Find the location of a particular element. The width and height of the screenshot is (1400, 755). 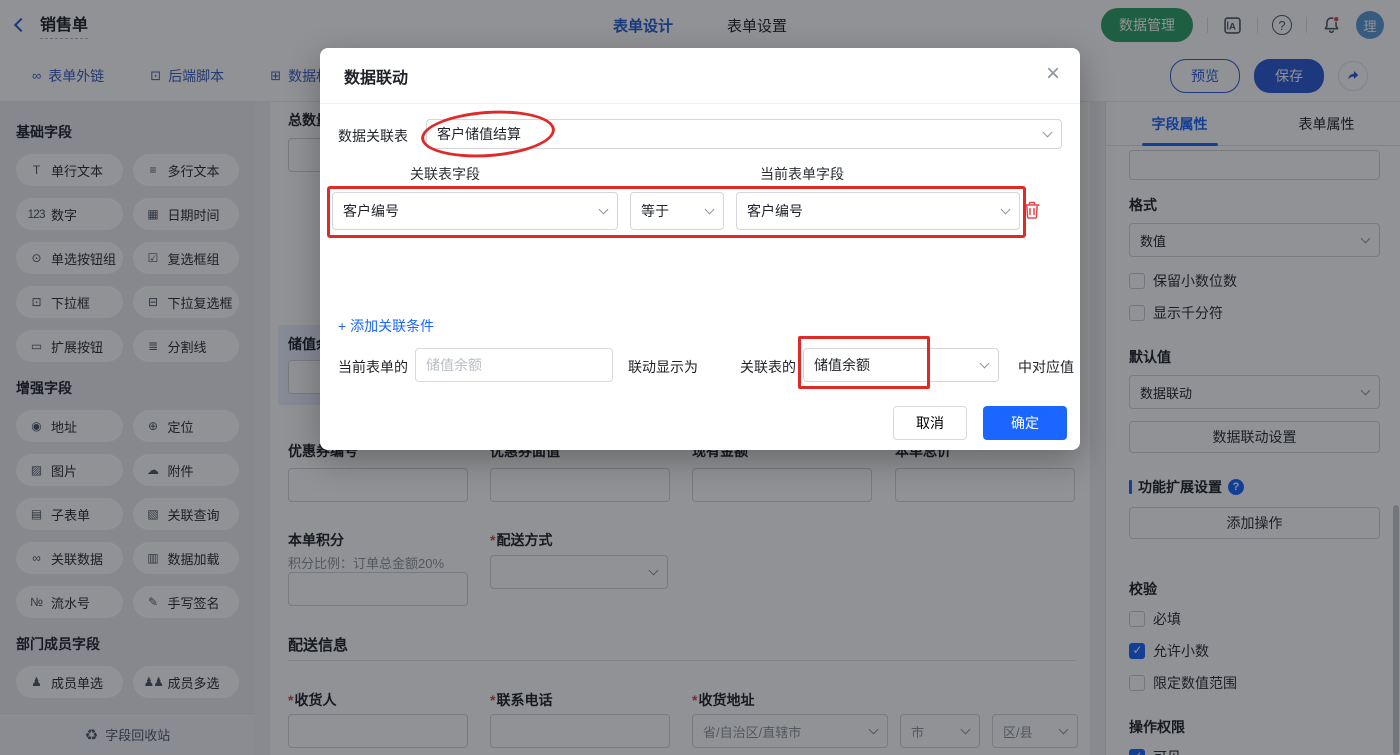

add-condition-link: + 添加关联条件 is located at coordinates (386, 326).